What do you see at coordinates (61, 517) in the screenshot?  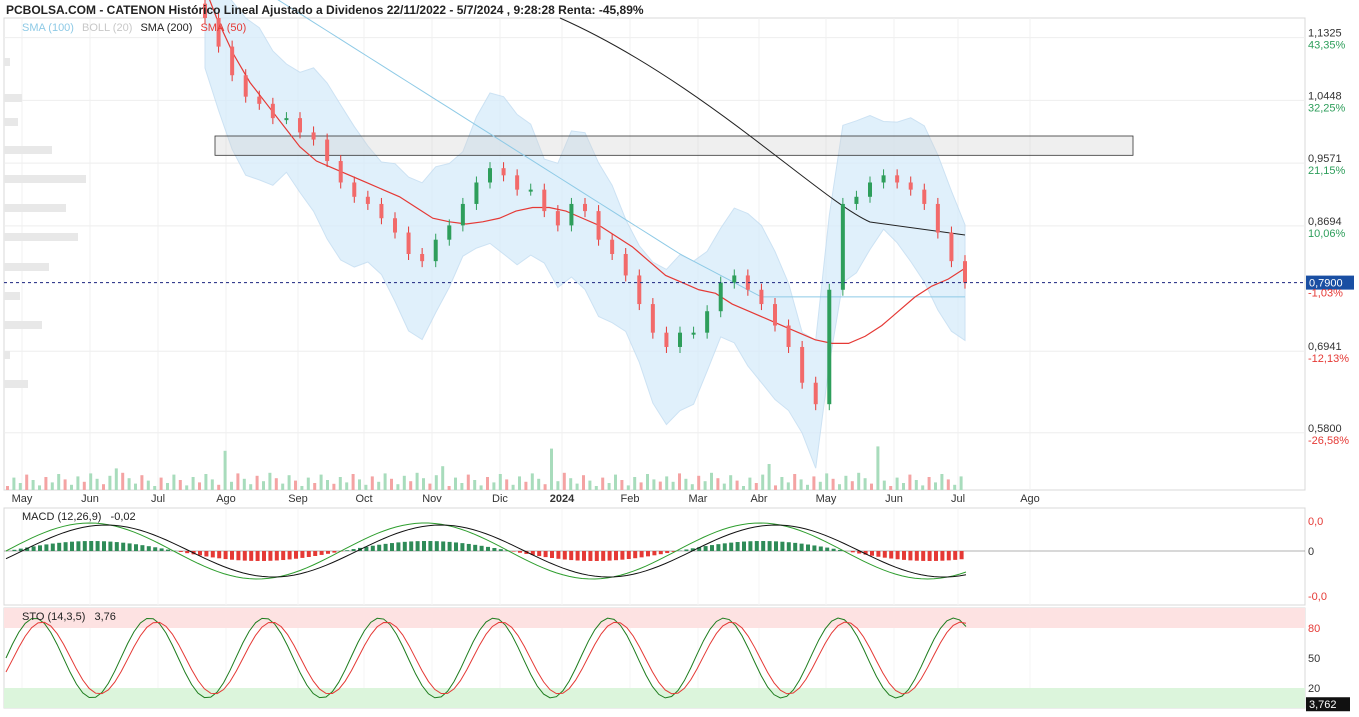 I see `macd-name: MACD (12,26,9)` at bounding box center [61, 517].